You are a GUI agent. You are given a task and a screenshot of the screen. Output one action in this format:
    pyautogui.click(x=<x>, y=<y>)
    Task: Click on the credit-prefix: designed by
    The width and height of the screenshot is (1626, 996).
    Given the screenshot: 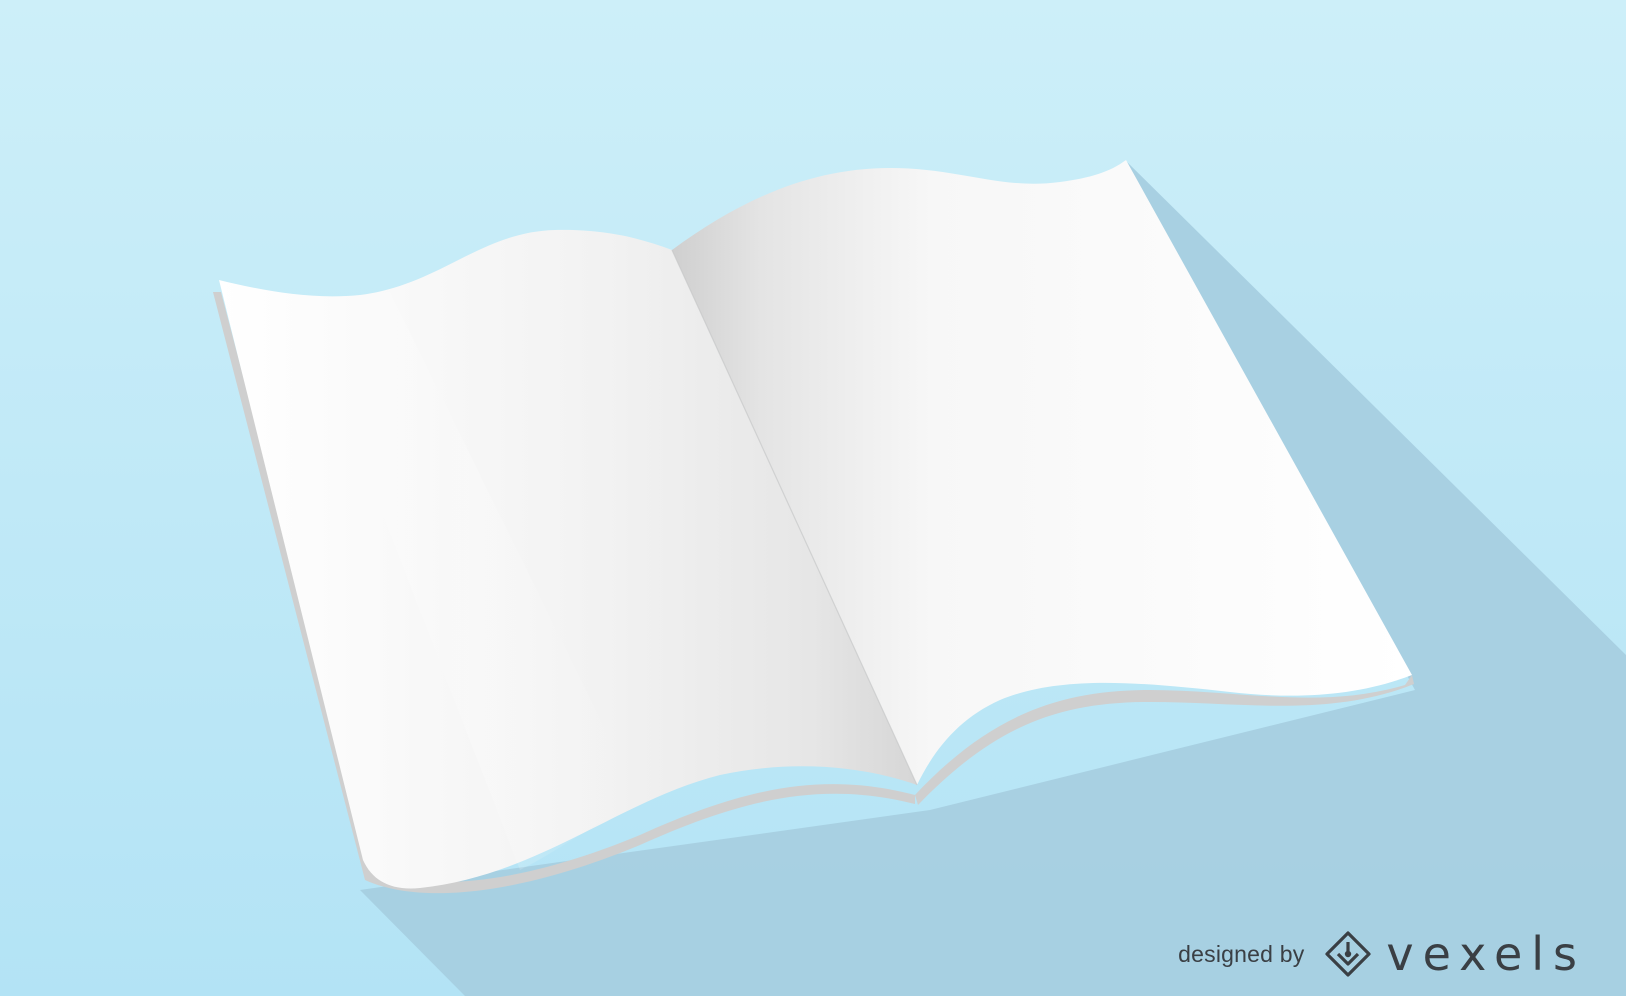 What is the action you would take?
    pyautogui.click(x=1241, y=953)
    